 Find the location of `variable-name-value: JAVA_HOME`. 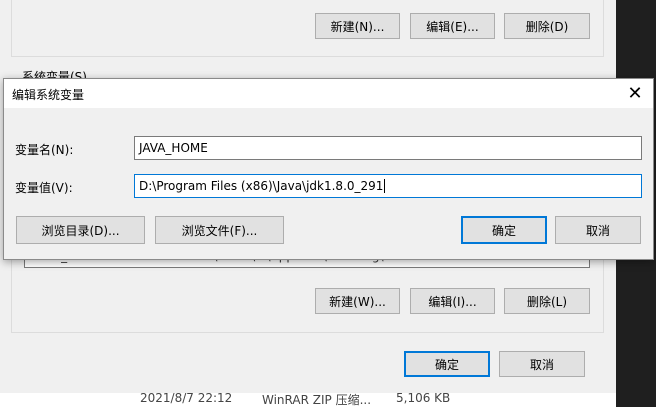

variable-name-value: JAVA_HOME is located at coordinates (173, 148).